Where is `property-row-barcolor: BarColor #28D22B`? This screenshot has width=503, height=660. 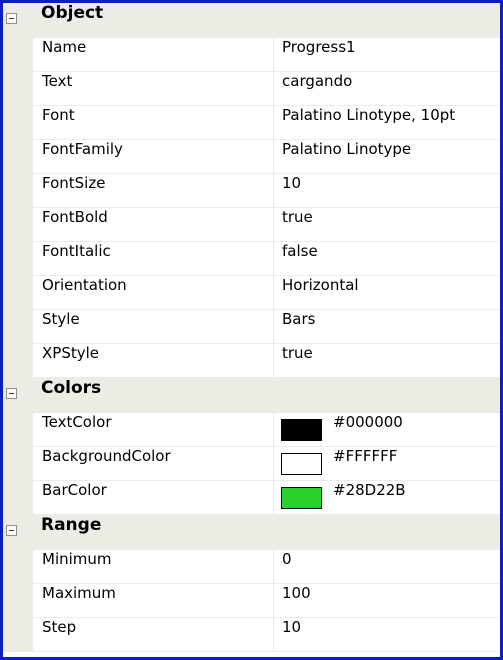
property-row-barcolor: BarColor #28D22B is located at coordinates (251, 498).